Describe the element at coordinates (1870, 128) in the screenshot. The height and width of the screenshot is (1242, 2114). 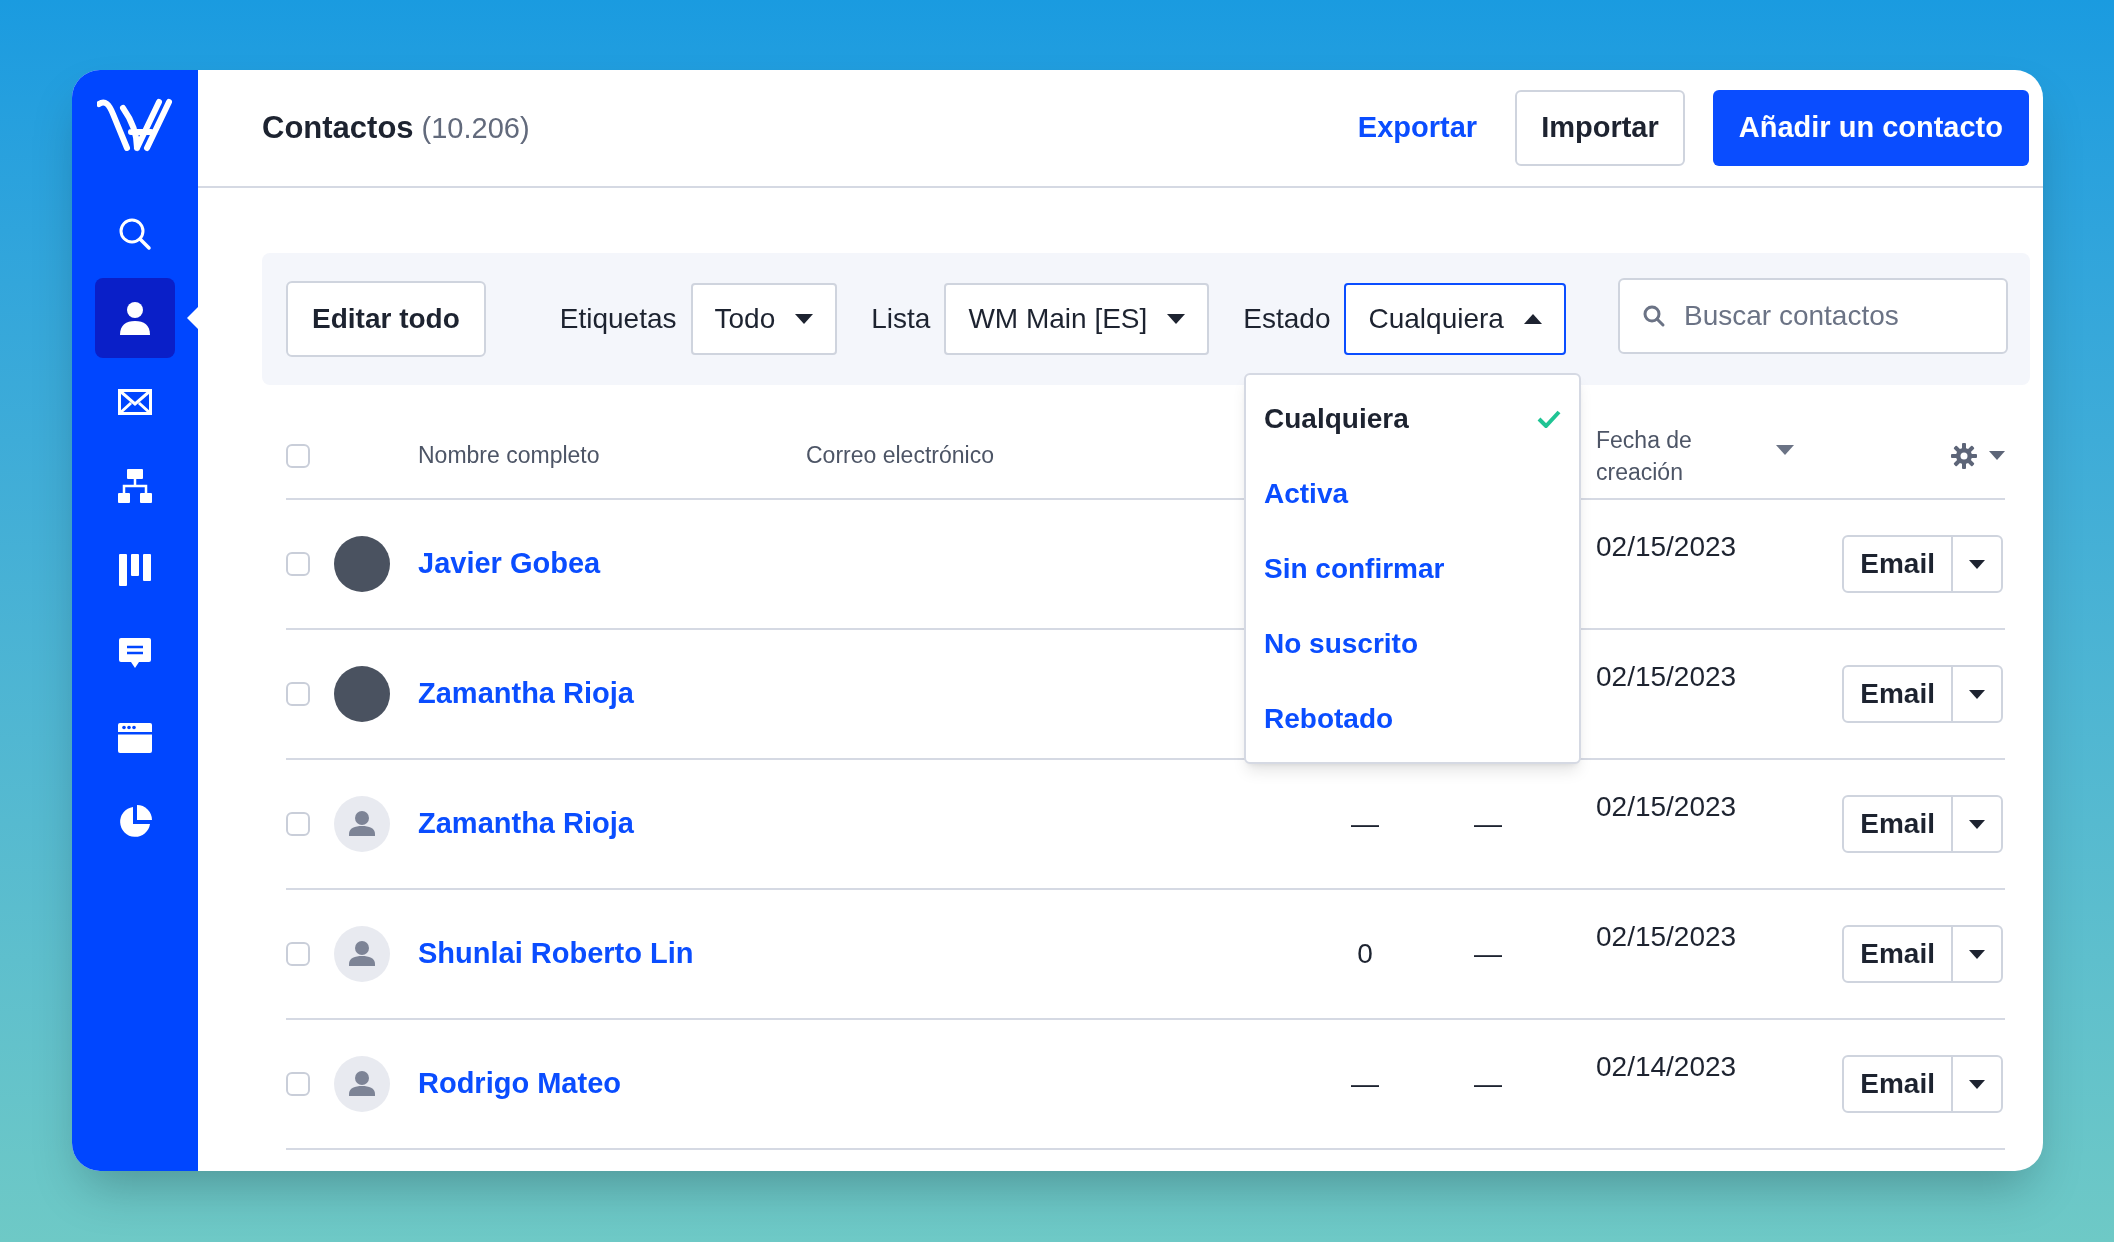
I see `add-contact-button: Añadir un contacto` at that location.